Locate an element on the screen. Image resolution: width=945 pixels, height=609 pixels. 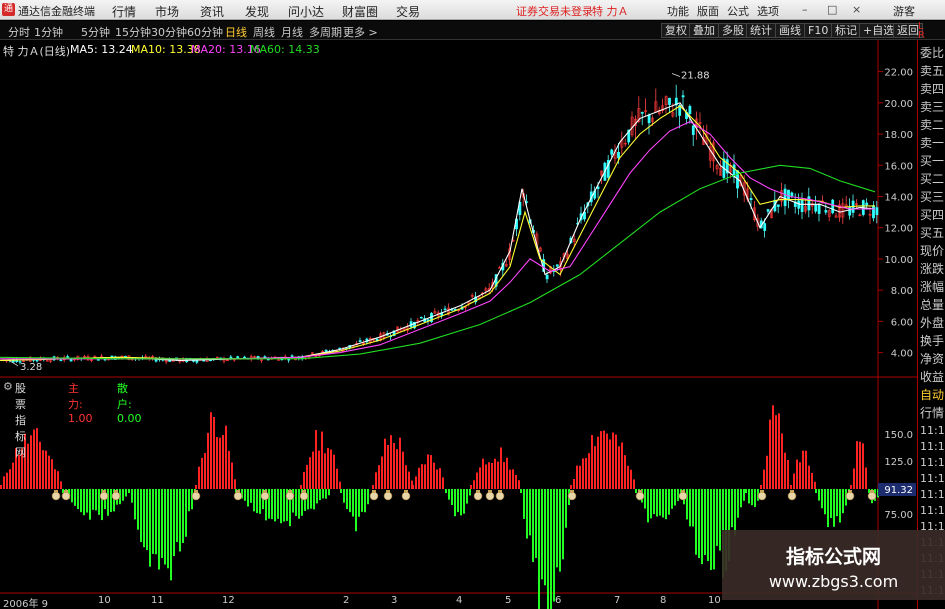
quote-field-label: 买三 is located at coordinates (932, 197).